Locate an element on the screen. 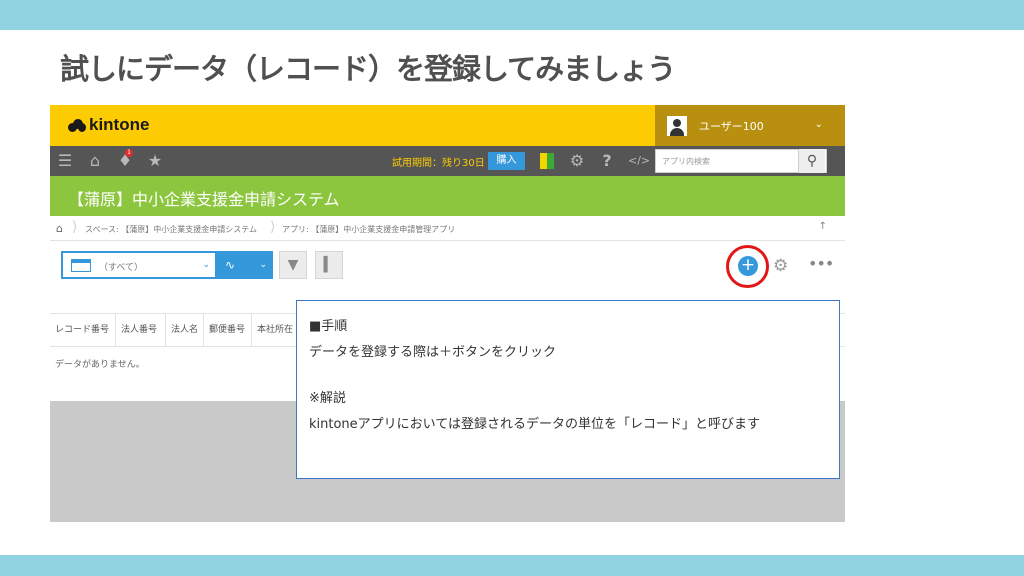  callout-step: データを登録する際は＋ボタンをクリック is located at coordinates (433, 352).